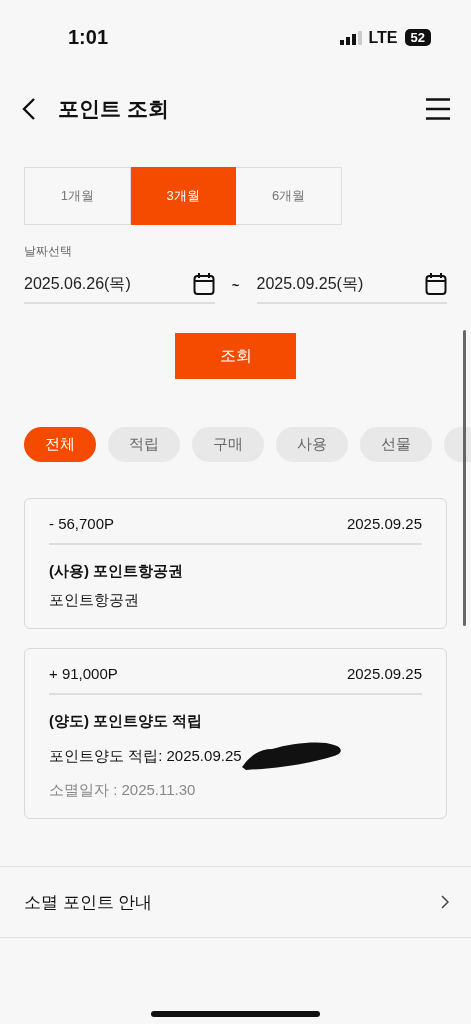  Describe the element at coordinates (83, 673) in the screenshot. I see `point-amount: + 91,000P` at that location.